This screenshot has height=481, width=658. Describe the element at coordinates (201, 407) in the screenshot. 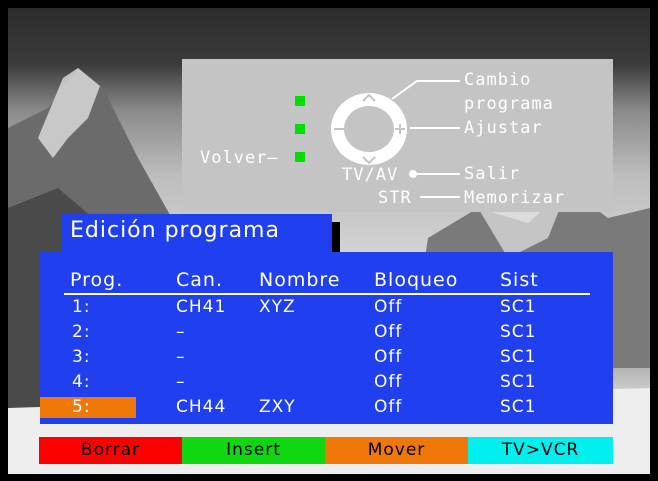

I see `row-can: CH44` at that location.